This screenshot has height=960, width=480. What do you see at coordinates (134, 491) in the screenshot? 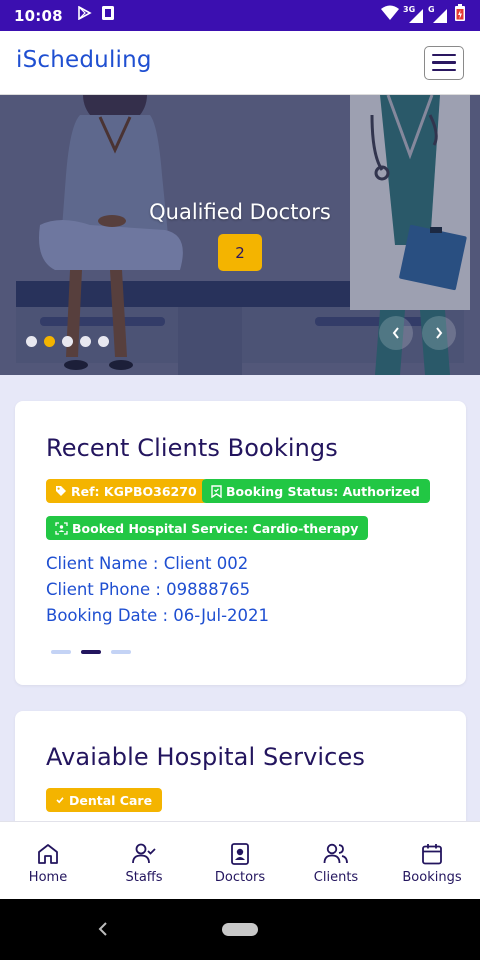
I see `booking-ref-text: Ref: KGPBO36270` at bounding box center [134, 491].